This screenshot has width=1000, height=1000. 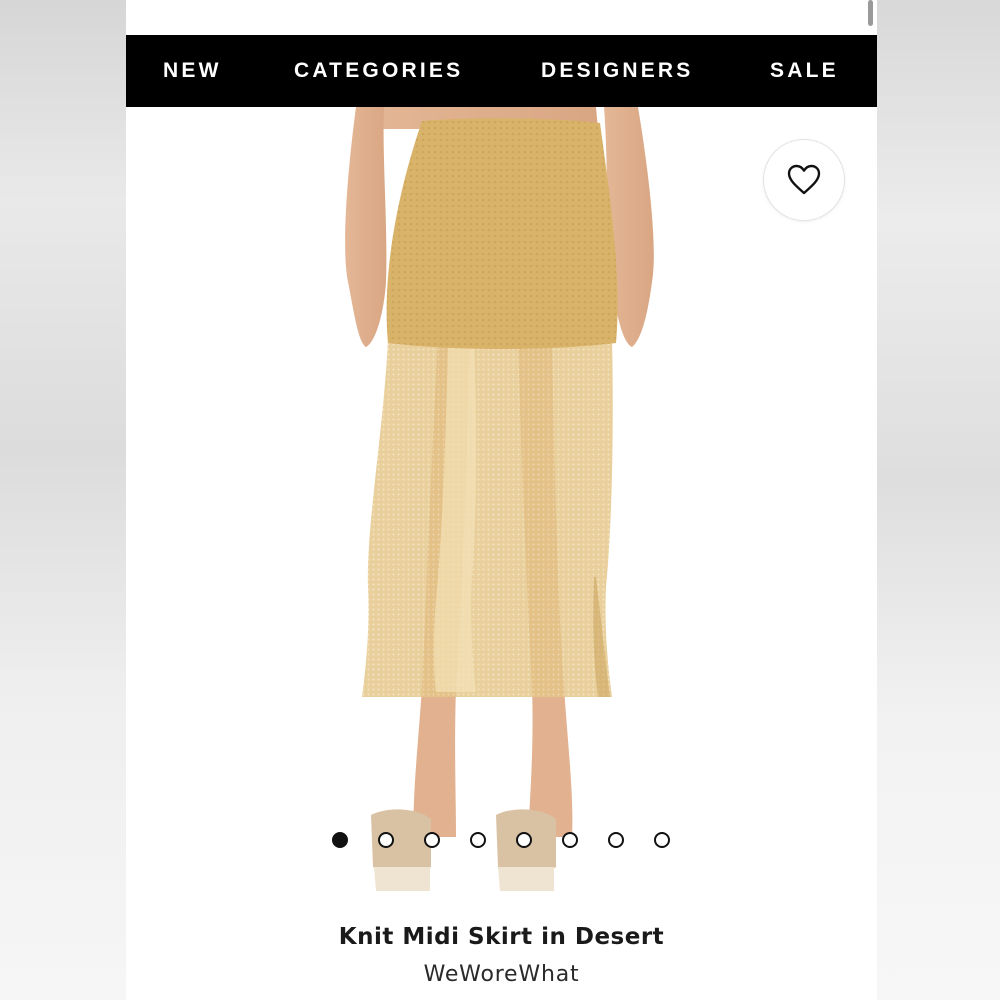 I want to click on heart-outline-icon, so click(x=804, y=179).